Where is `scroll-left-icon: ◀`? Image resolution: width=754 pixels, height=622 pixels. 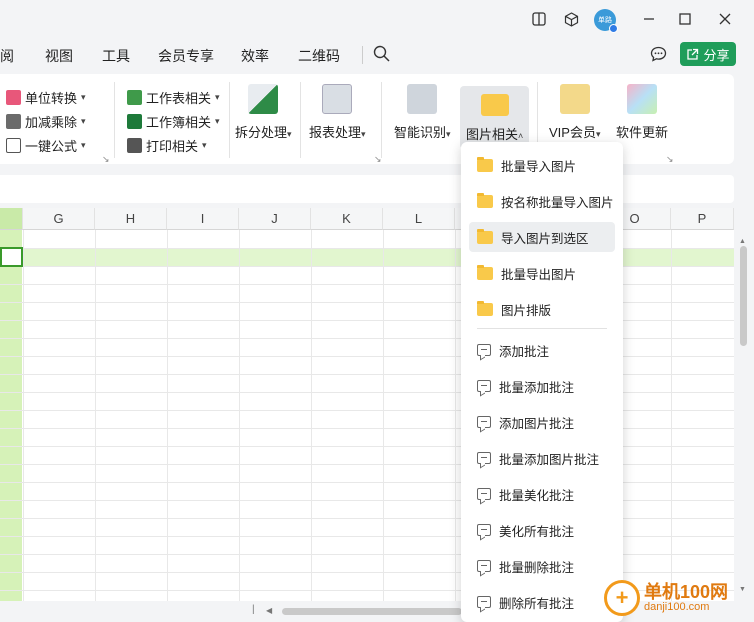
scroll-left-icon: ◀ is located at coordinates (269, 610).